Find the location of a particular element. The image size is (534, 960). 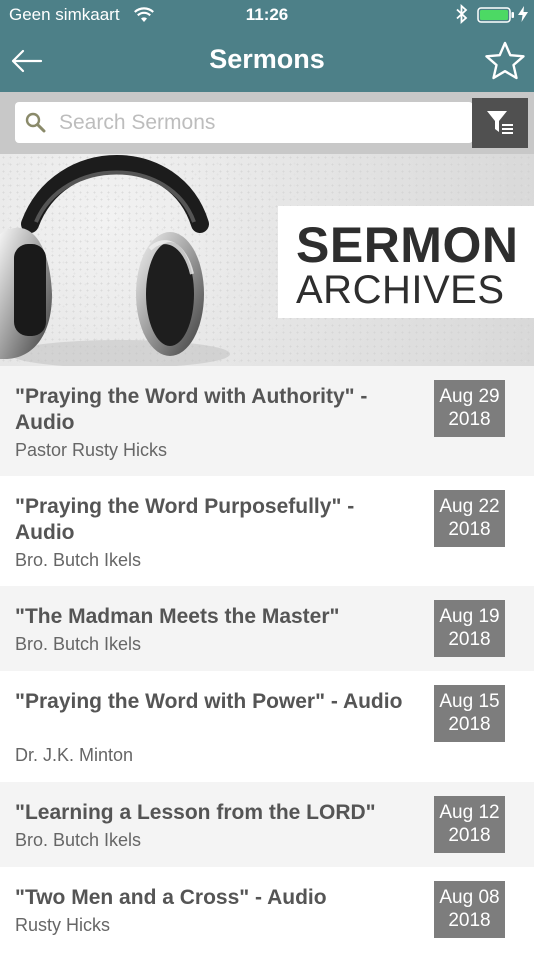

sermon-title: "The Madman Meets the Master" is located at coordinates (177, 616).